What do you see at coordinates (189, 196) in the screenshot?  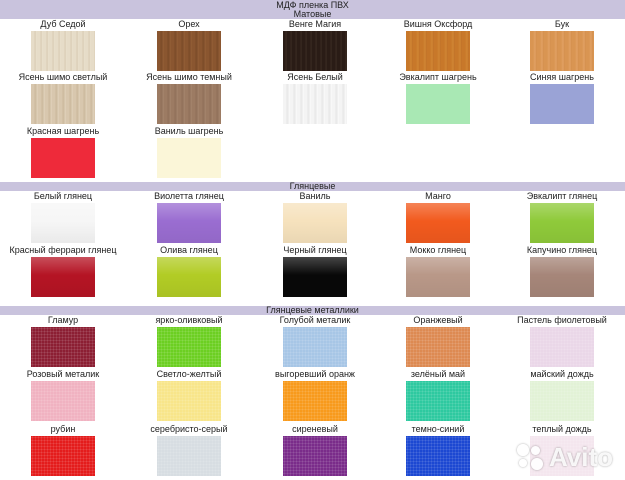 I see `swatch-label: Виолетта глянец` at bounding box center [189, 196].